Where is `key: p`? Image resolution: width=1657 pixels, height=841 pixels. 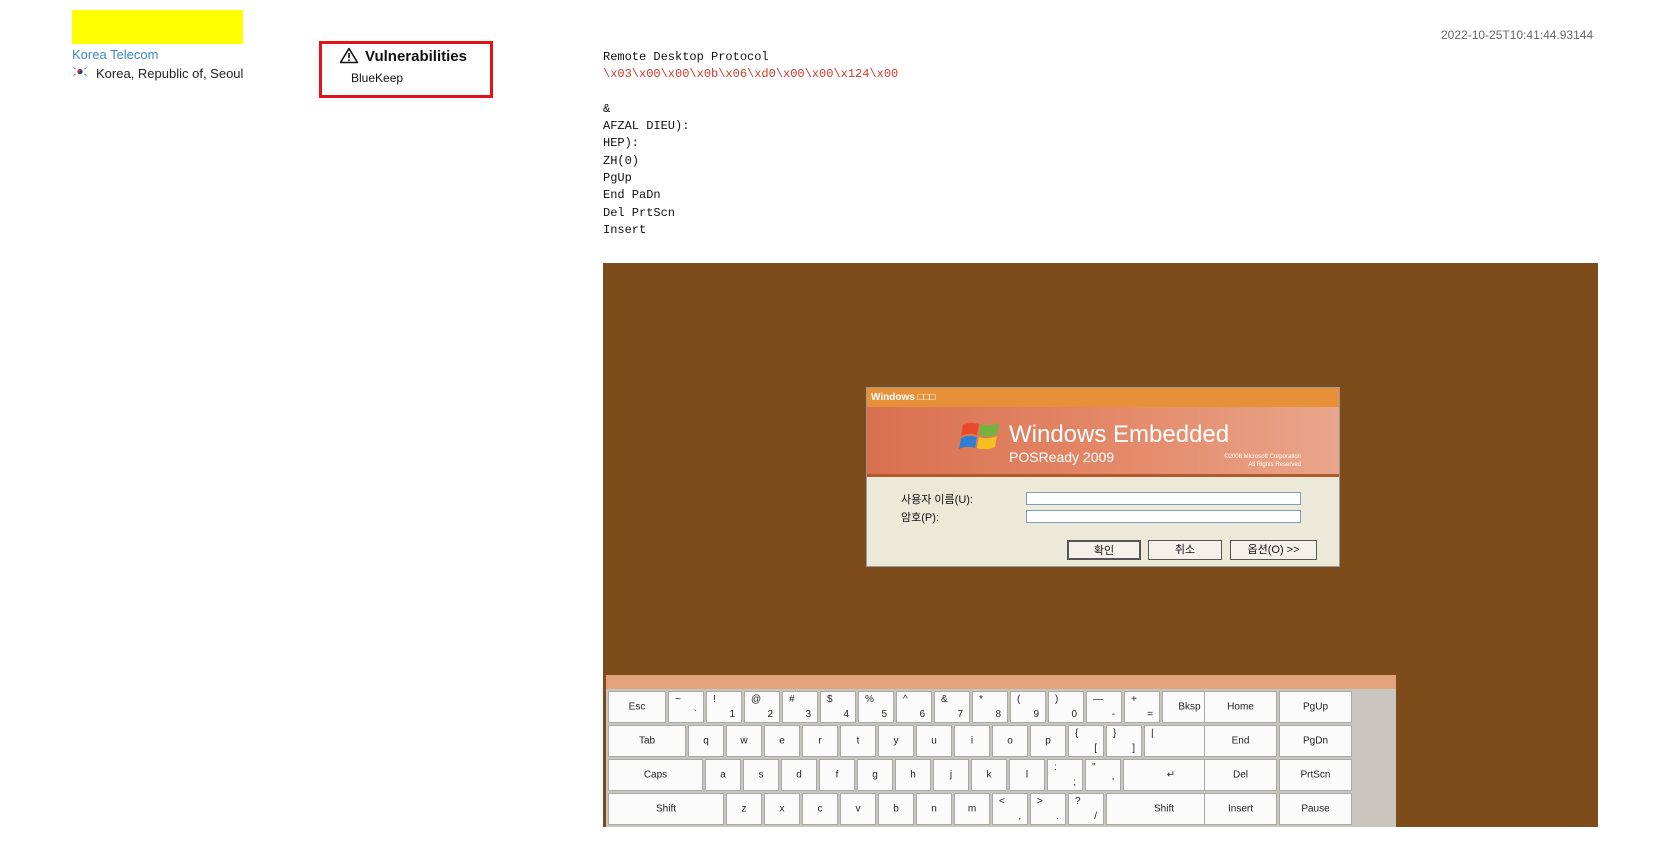
key: p is located at coordinates (1048, 741).